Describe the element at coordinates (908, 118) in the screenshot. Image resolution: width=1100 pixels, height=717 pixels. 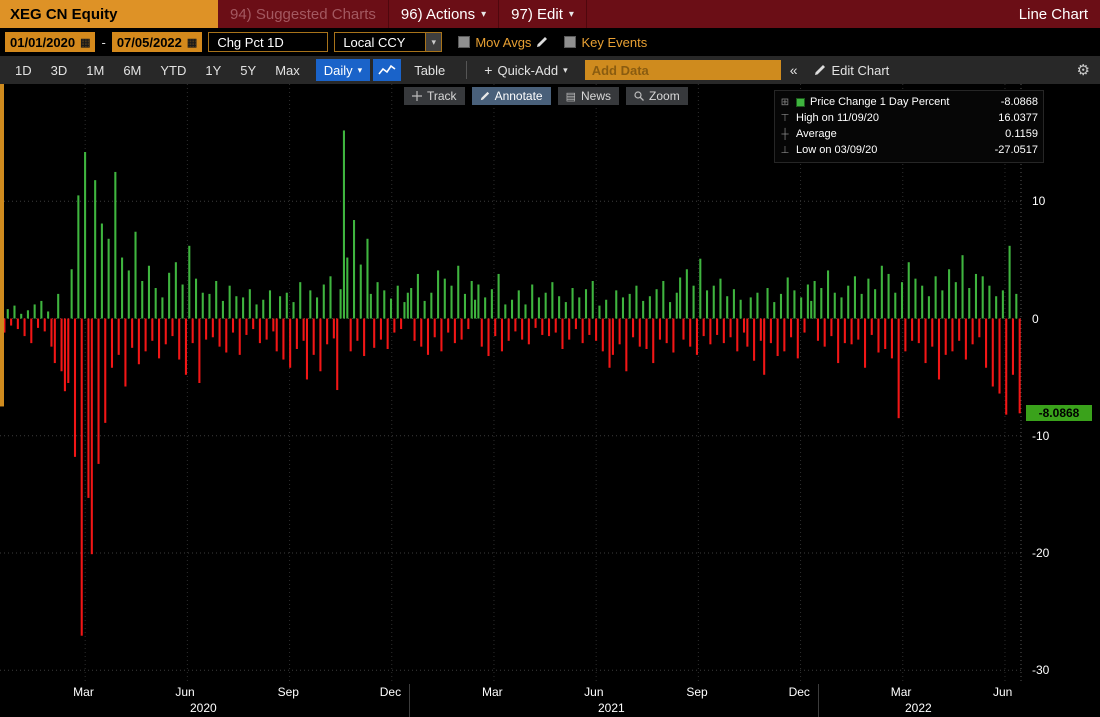
I see `legend-high-row: ⊤ High on 11/09/20 16.0377` at that location.